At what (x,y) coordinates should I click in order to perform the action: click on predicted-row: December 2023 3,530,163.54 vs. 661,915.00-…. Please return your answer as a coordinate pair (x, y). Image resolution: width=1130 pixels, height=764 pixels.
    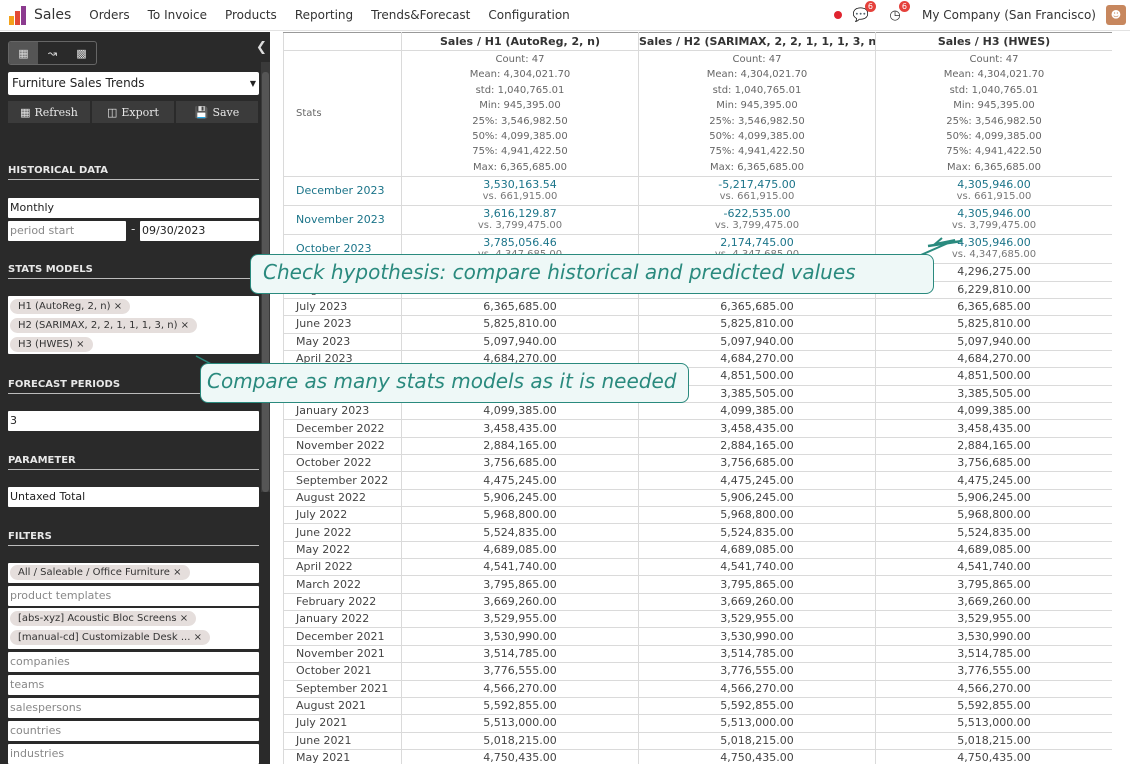
    Looking at the image, I should click on (697, 191).